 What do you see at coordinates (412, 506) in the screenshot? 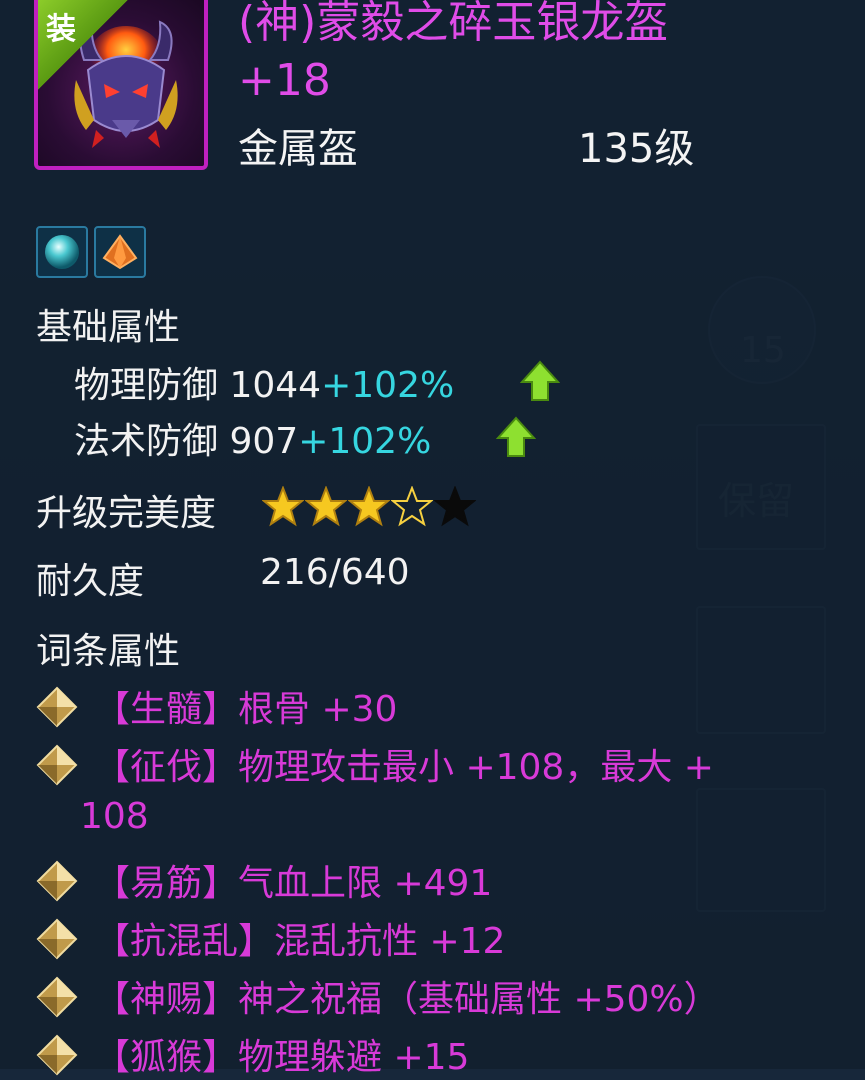
I see `outline-star-icon` at bounding box center [412, 506].